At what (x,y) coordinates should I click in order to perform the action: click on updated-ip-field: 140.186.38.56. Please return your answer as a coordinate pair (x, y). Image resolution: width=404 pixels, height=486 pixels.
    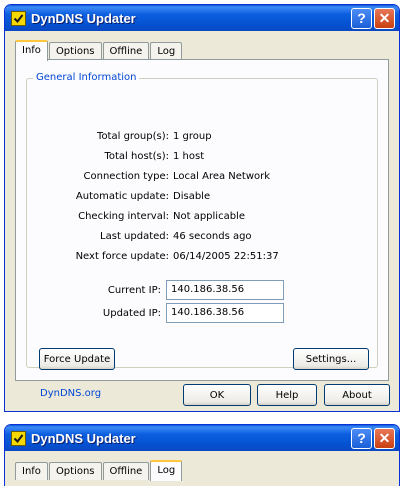
    Looking at the image, I should click on (225, 313).